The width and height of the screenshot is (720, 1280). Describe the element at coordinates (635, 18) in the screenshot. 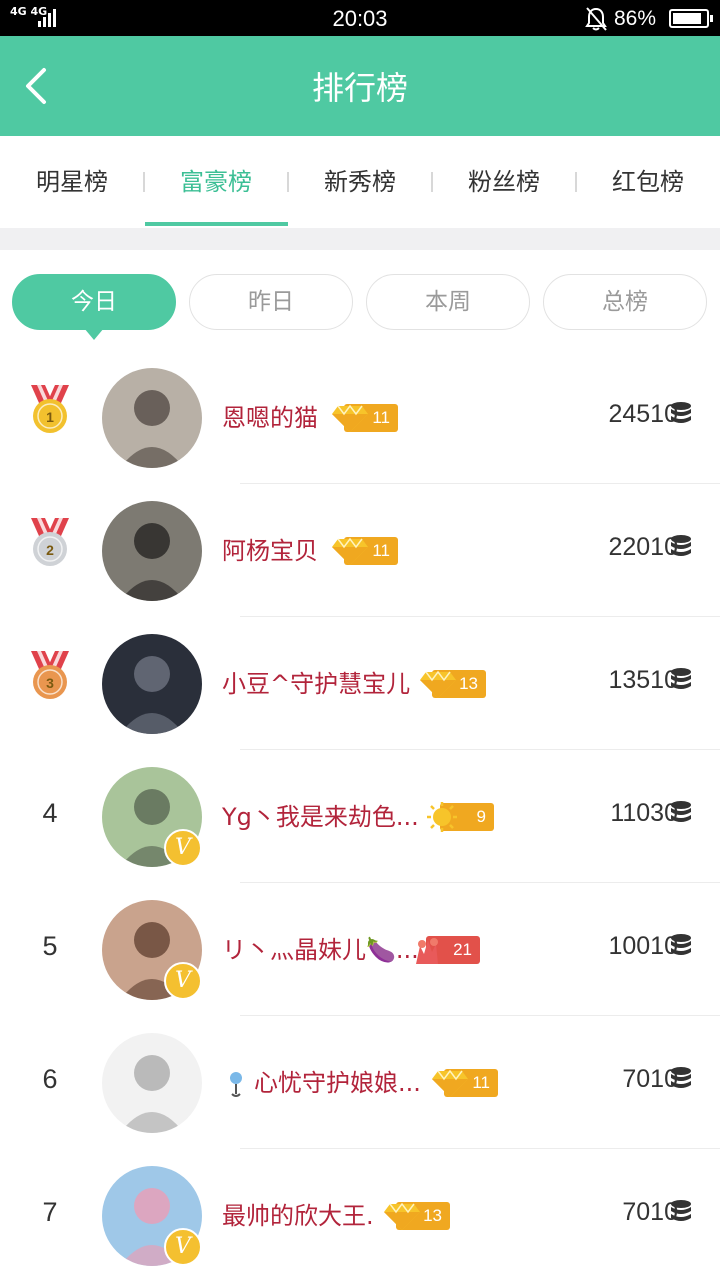

I see `battery-percent: 86%` at that location.